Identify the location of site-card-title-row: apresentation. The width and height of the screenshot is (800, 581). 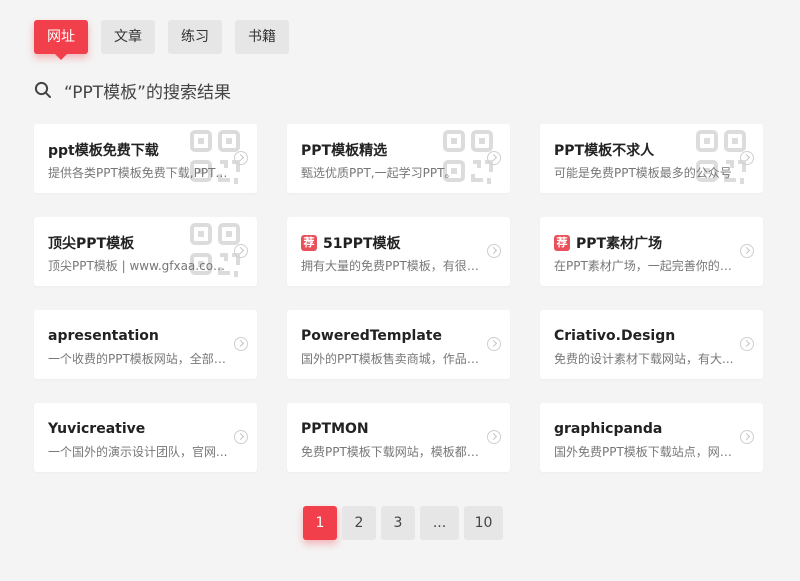
(145, 336).